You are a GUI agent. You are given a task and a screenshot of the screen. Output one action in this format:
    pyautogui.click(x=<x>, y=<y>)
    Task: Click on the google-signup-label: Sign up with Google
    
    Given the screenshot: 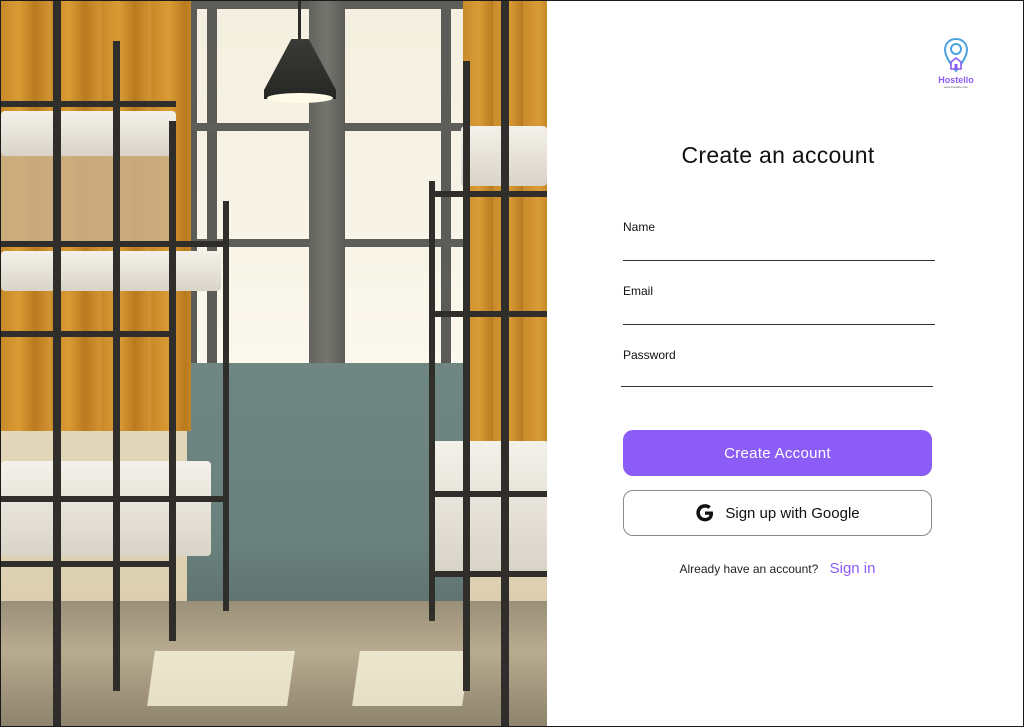 What is the action you would take?
    pyautogui.click(x=792, y=513)
    